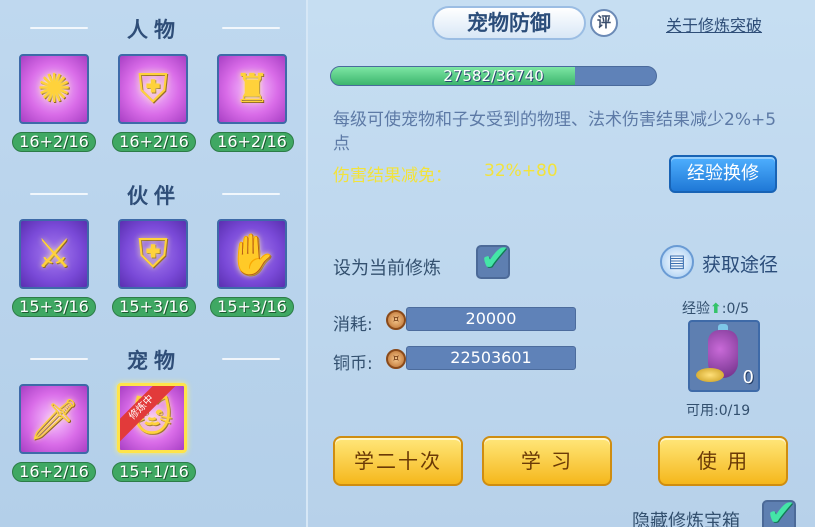 Image resolution: width=815 pixels, height=527 pixels. Describe the element at coordinates (353, 325) in the screenshot. I see `cost-label: 消耗:` at that location.